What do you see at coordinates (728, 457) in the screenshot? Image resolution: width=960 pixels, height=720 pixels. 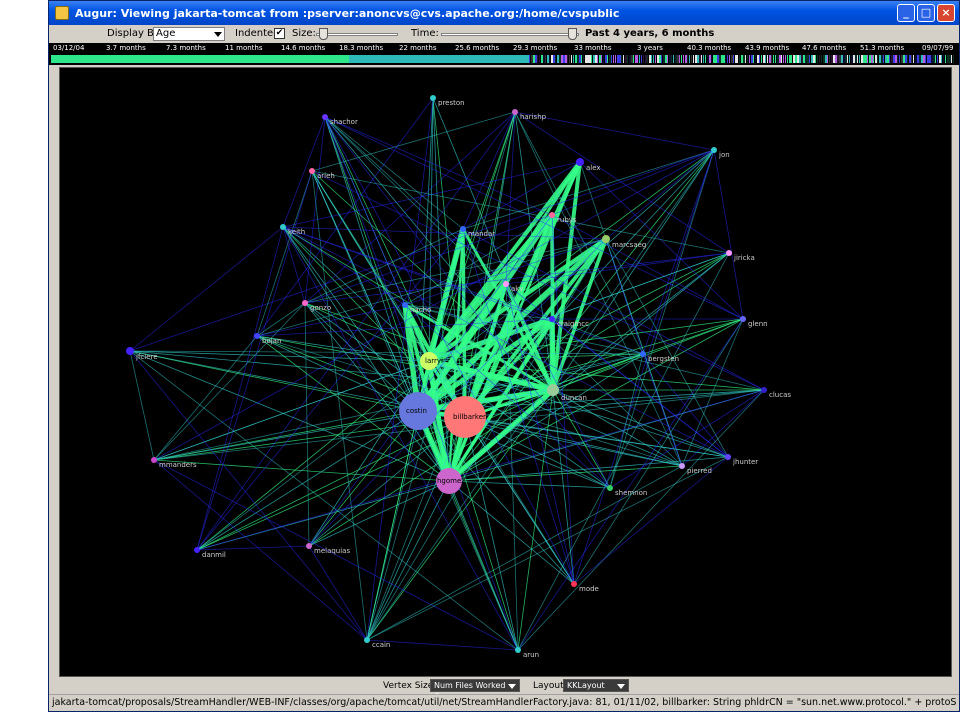 I see `graph-node-jhunter` at bounding box center [728, 457].